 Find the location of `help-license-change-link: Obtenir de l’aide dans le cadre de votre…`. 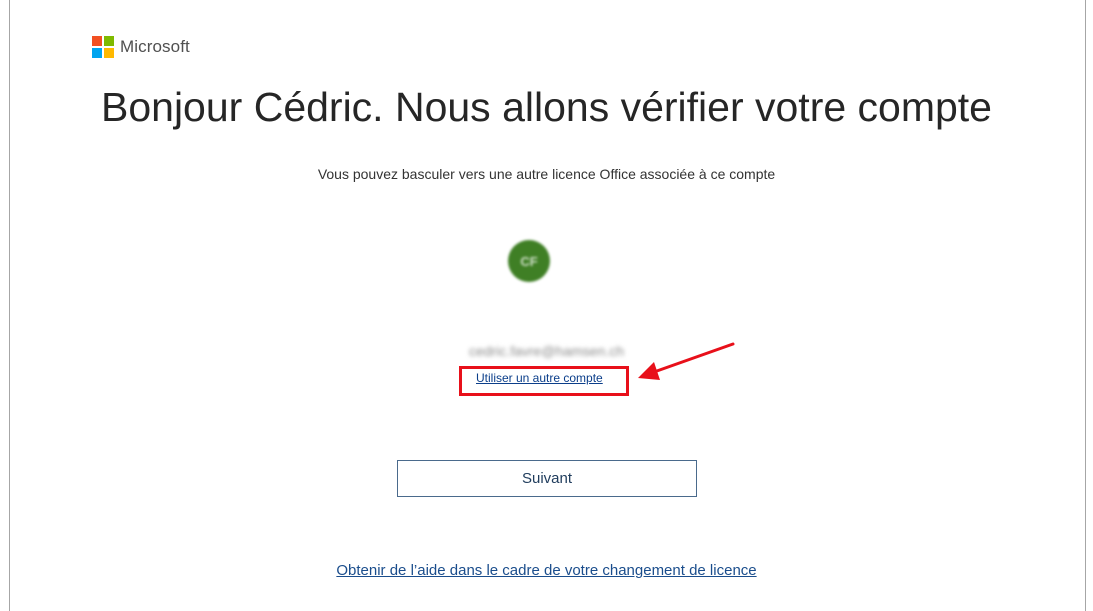

help-license-change-link: Obtenir de l’aide dans le cadre de votre… is located at coordinates (546, 570).